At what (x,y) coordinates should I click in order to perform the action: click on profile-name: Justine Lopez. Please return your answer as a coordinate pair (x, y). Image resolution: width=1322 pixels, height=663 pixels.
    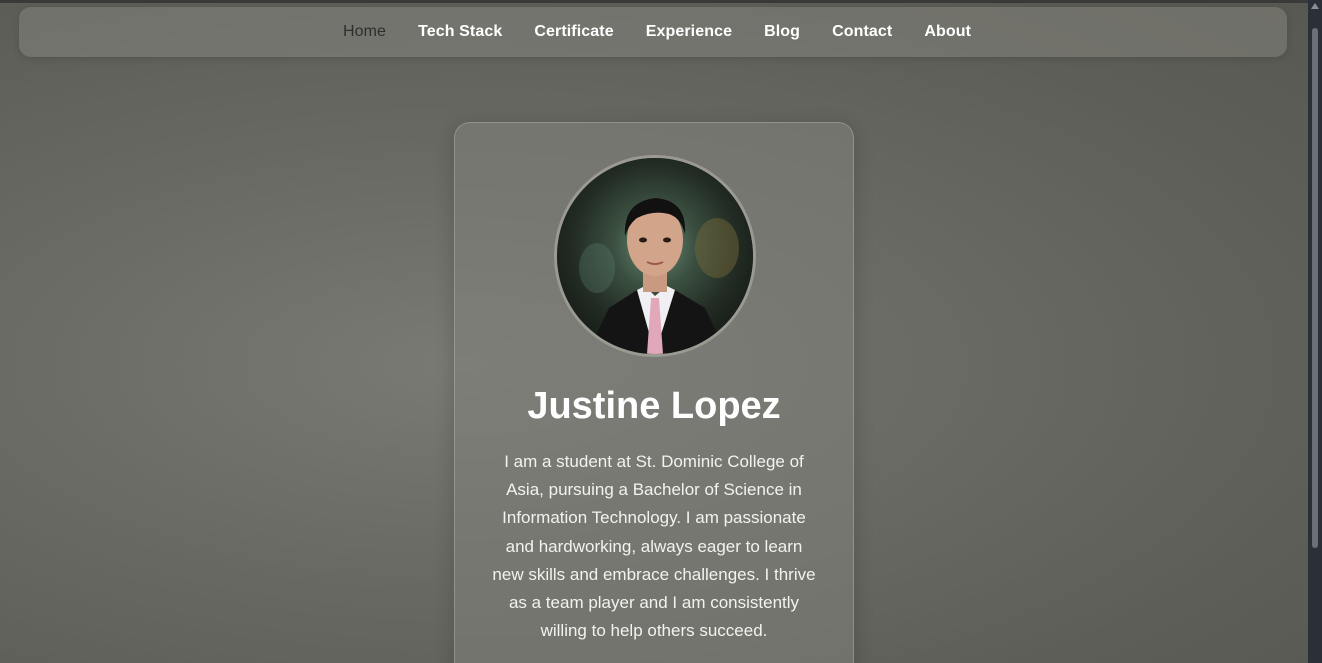
    Looking at the image, I should click on (654, 406).